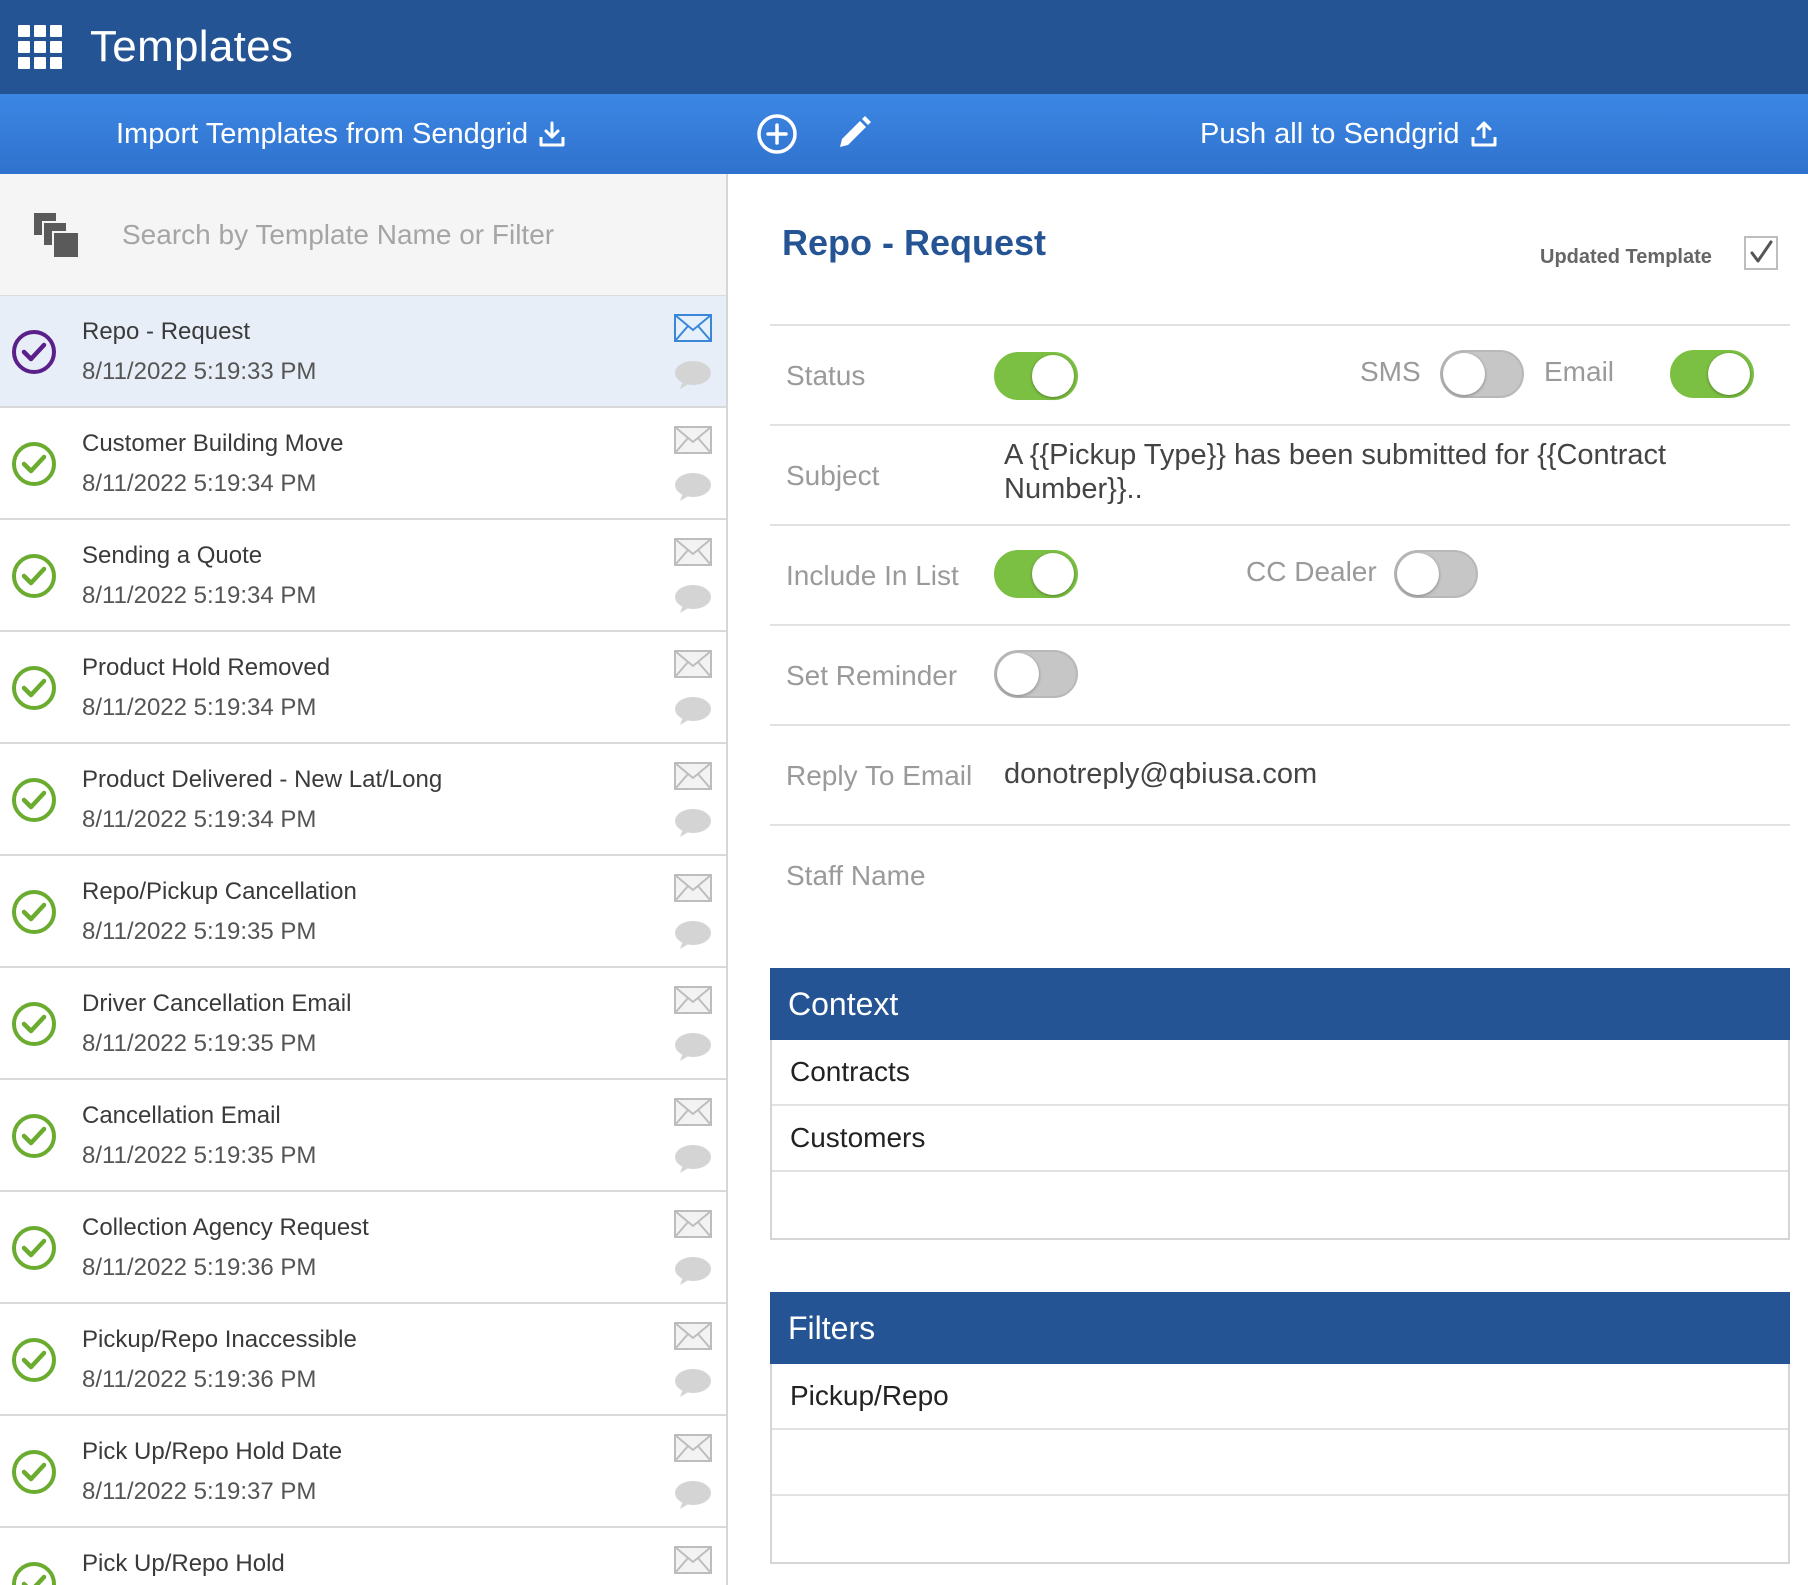 This screenshot has height=1585, width=1808. Describe the element at coordinates (1280, 1397) in the screenshot. I see `filter-item: Pickup/Repo` at that location.